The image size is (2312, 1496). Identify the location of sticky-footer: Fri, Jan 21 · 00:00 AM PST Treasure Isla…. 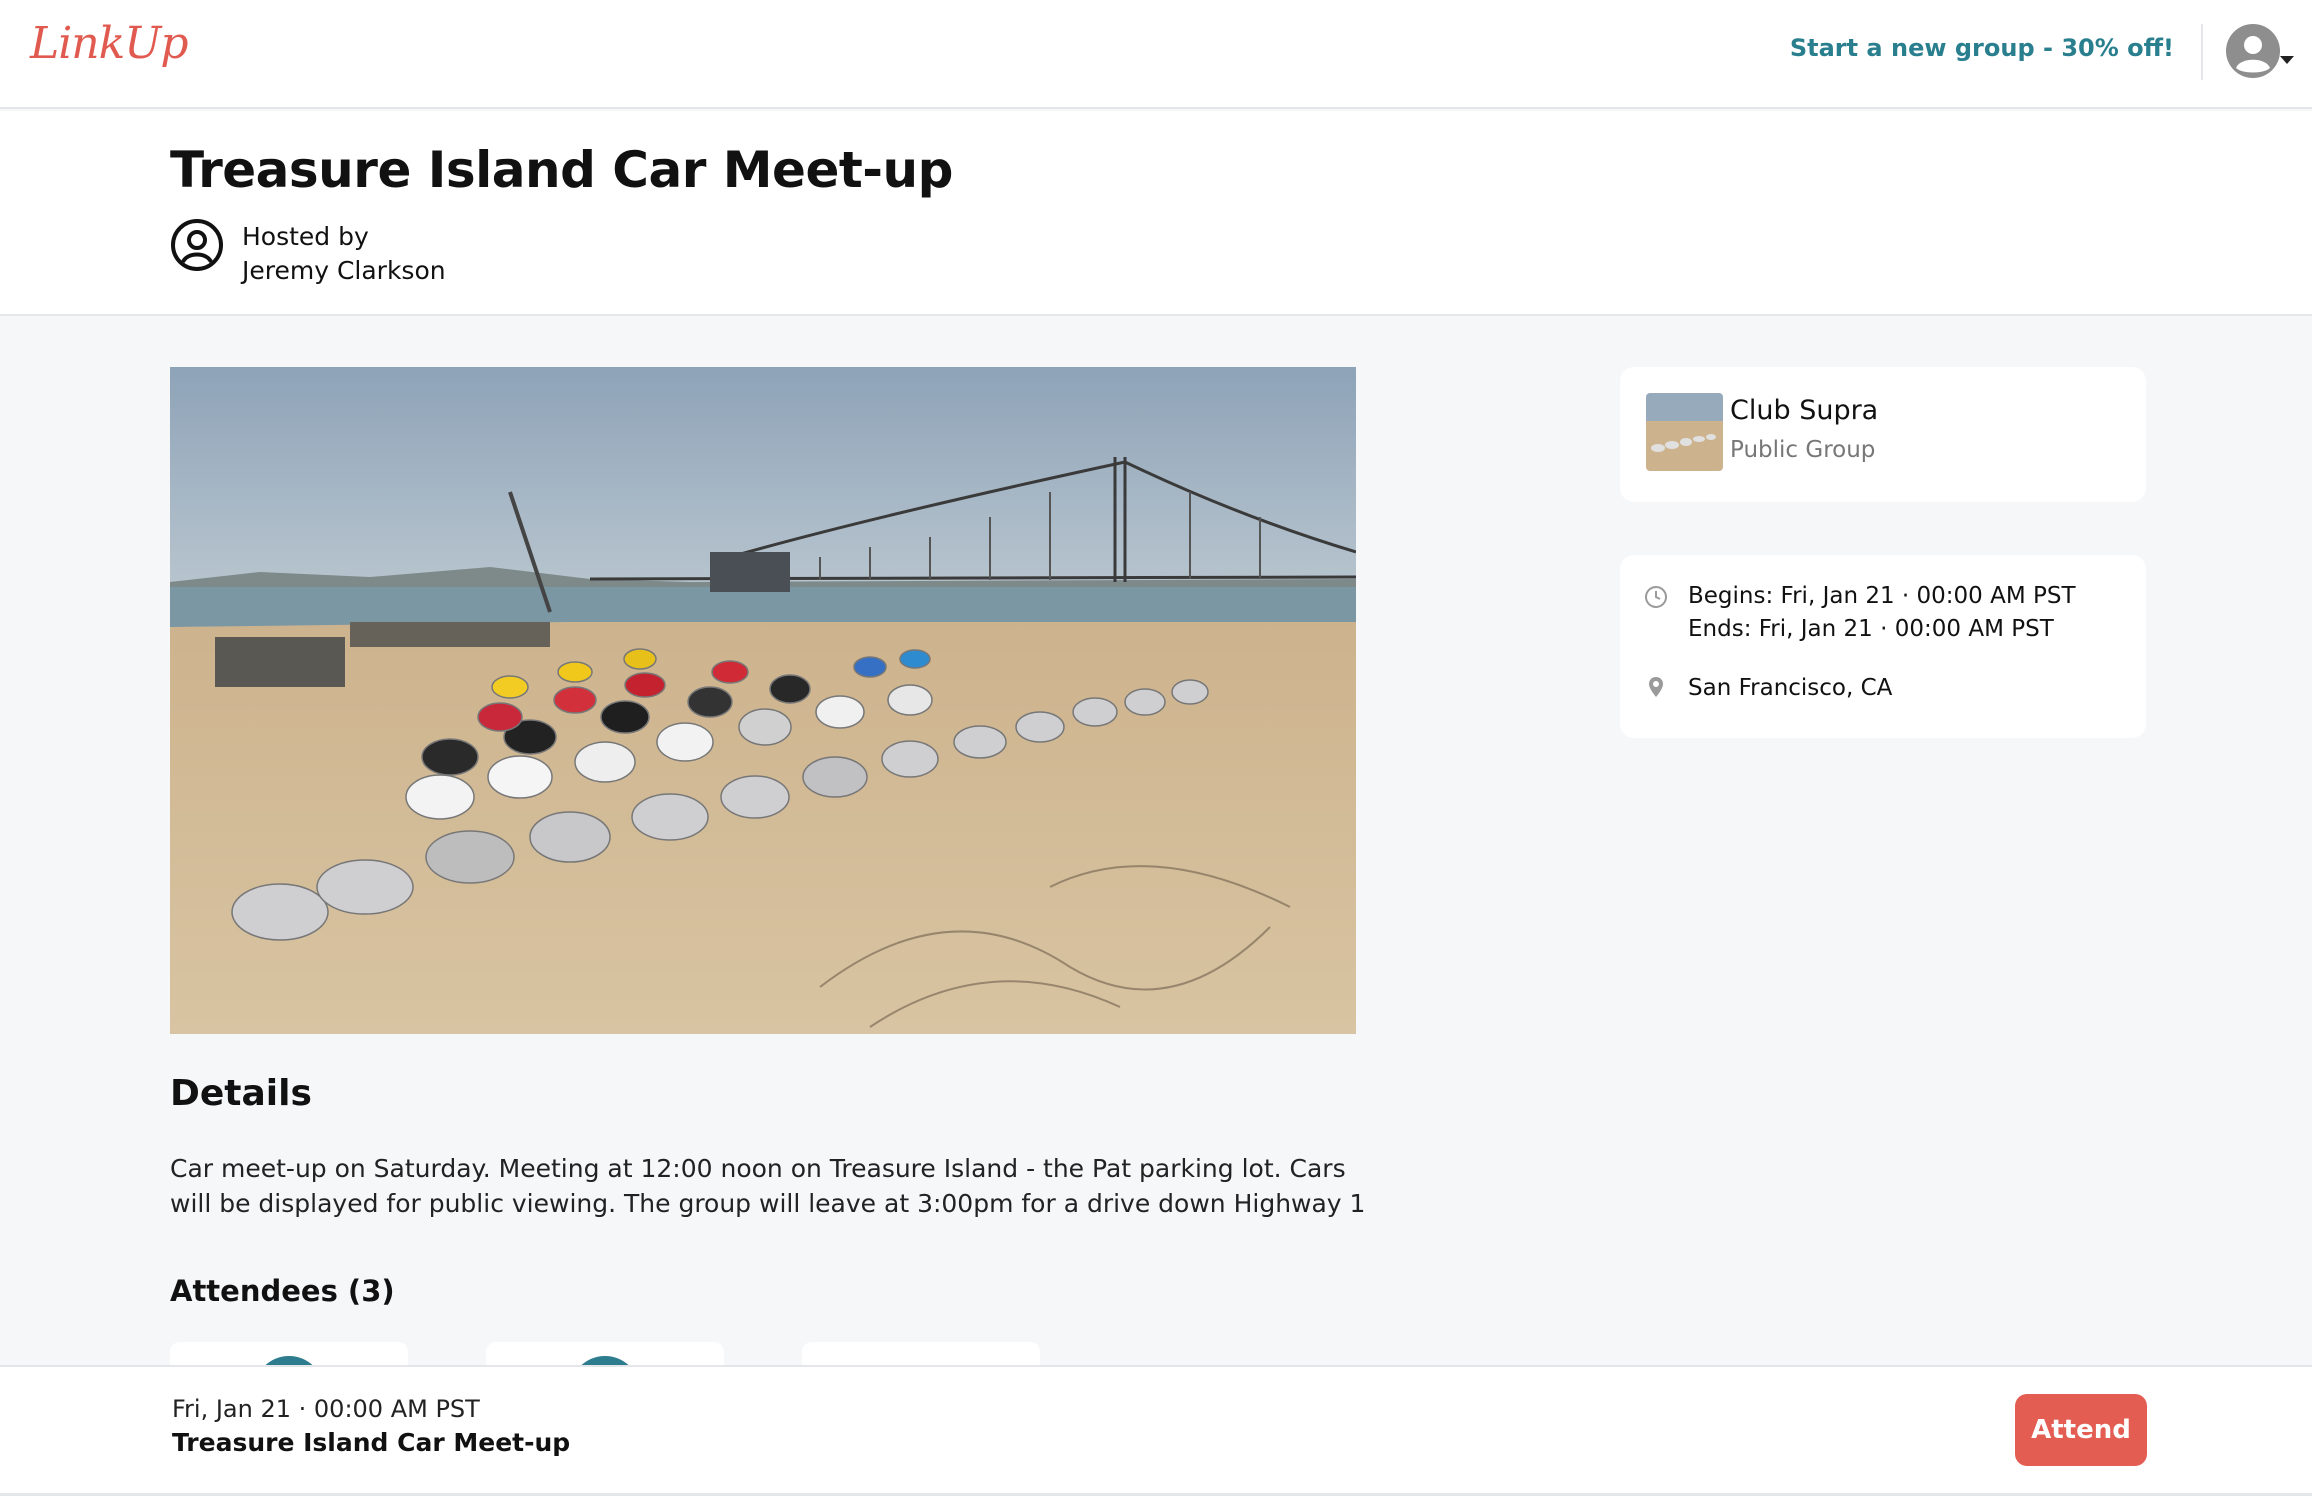
(1156, 1430).